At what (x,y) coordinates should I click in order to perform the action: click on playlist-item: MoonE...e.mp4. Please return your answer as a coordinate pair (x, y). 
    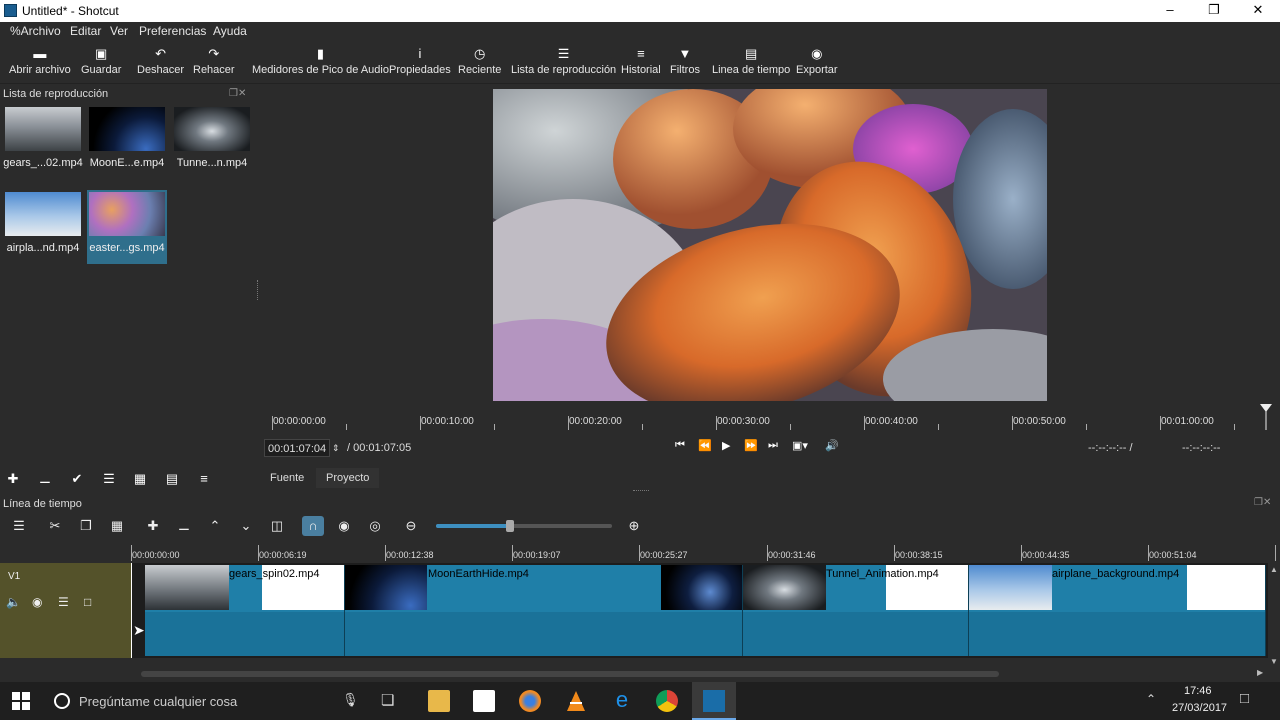
    Looking at the image, I should click on (127, 142).